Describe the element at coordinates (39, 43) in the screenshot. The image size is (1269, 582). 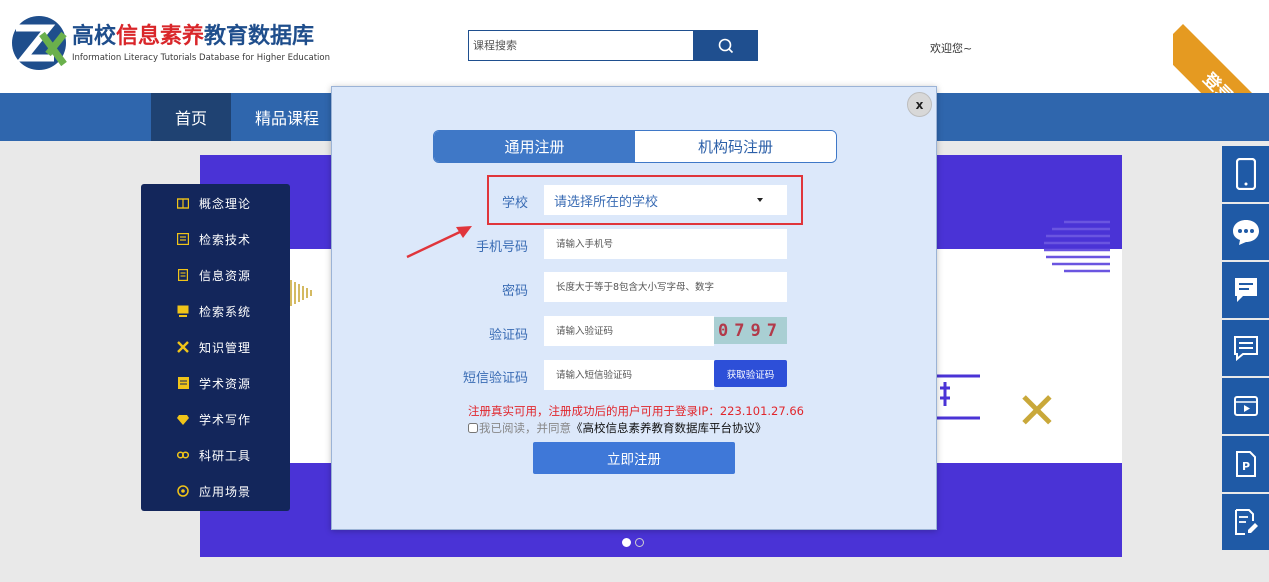
I see `site-logo-icon` at that location.